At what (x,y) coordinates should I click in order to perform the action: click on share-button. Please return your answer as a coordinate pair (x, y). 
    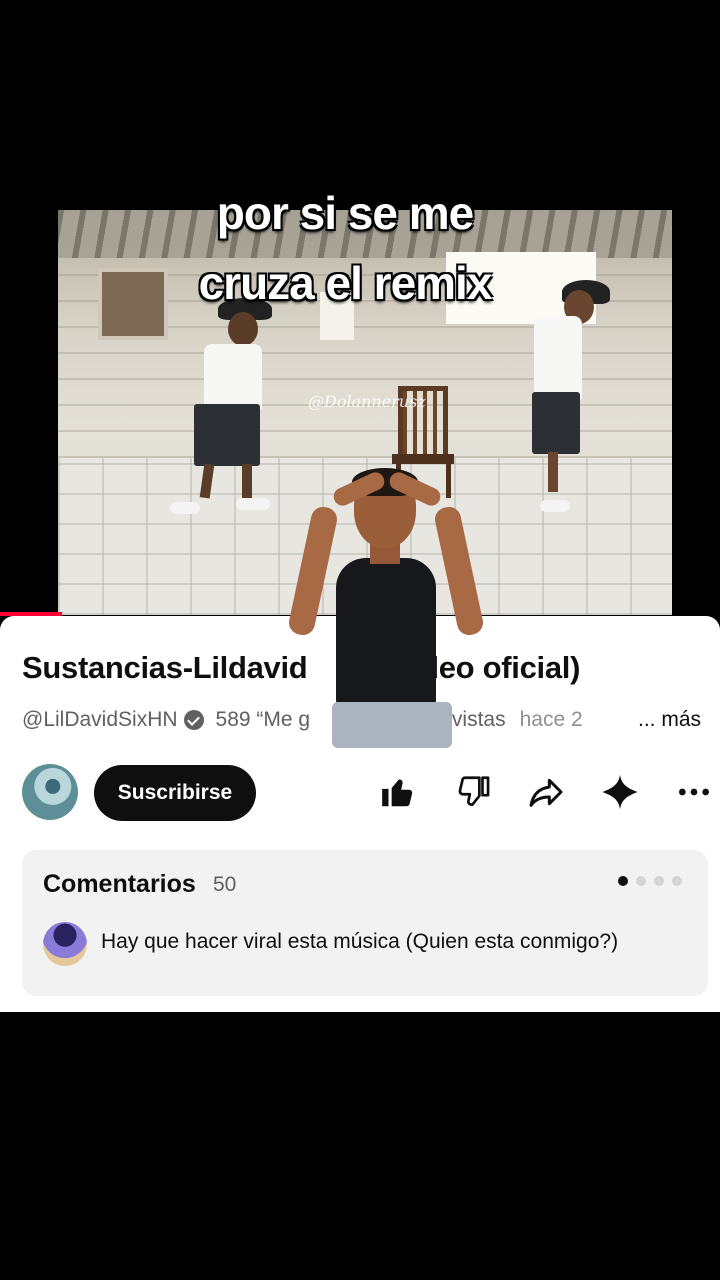
    Looking at the image, I should click on (546, 792).